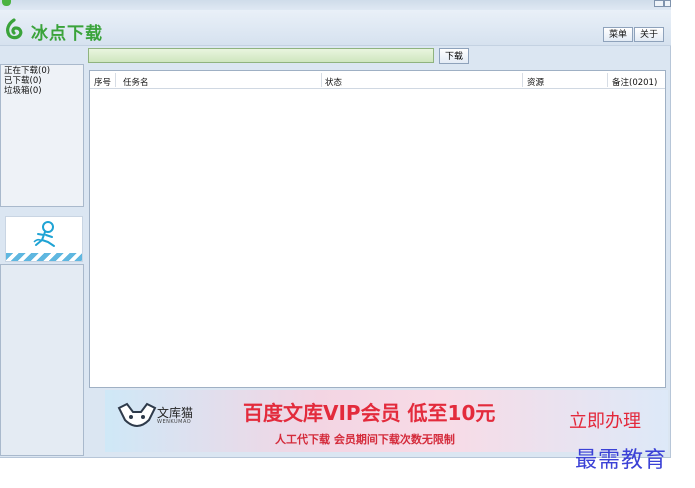 Image resolution: width=695 pixels, height=488 pixels. I want to click on column-index: 序号, so click(102, 82).